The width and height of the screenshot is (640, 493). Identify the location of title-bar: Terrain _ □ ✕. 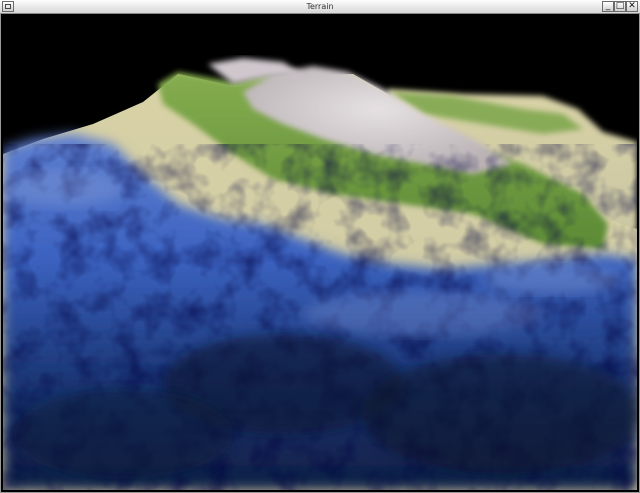
(320, 7).